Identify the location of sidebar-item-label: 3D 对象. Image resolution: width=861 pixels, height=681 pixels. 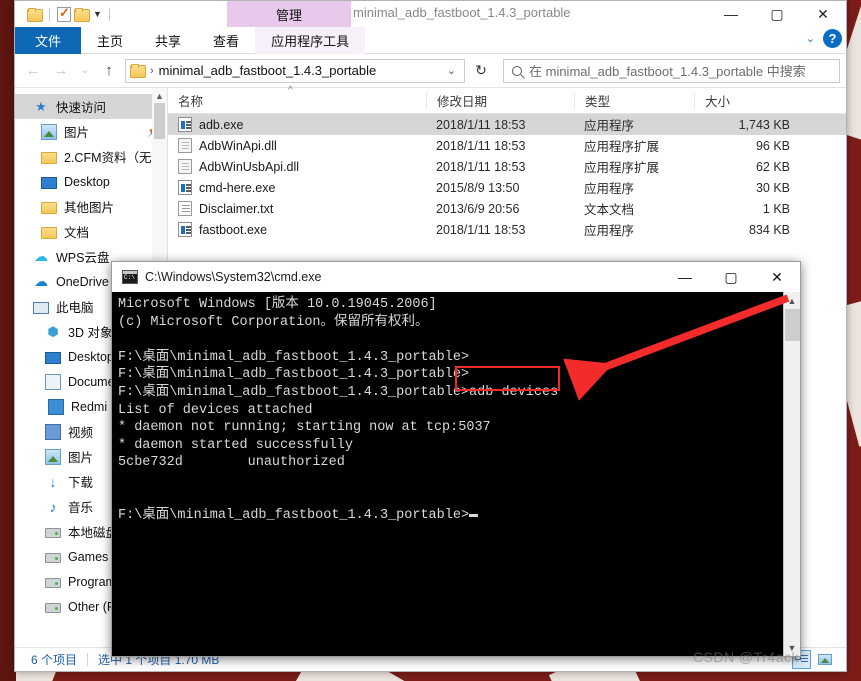
(90, 333).